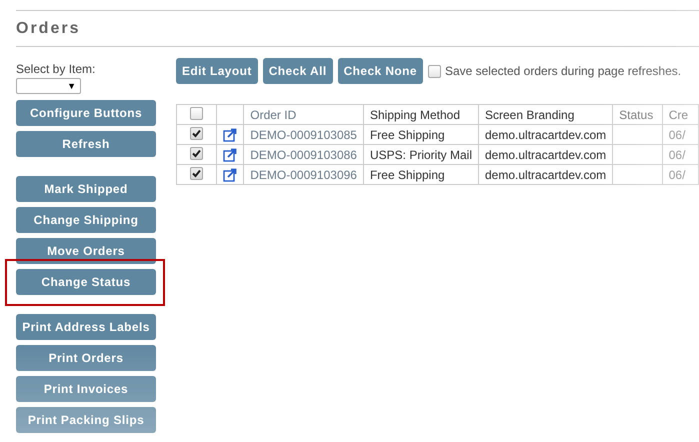 The width and height of the screenshot is (699, 442). What do you see at coordinates (86, 189) in the screenshot?
I see `action-button: Mark Shipped` at bounding box center [86, 189].